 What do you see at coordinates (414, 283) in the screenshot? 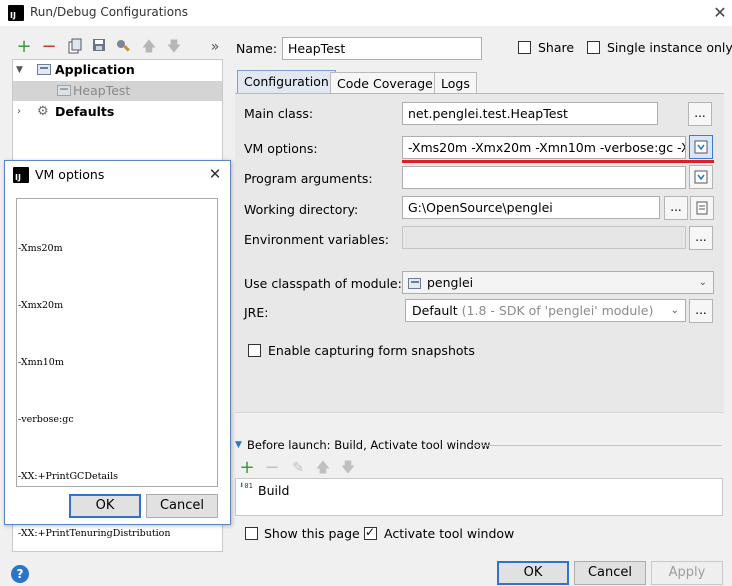
I see `module-icon` at bounding box center [414, 283].